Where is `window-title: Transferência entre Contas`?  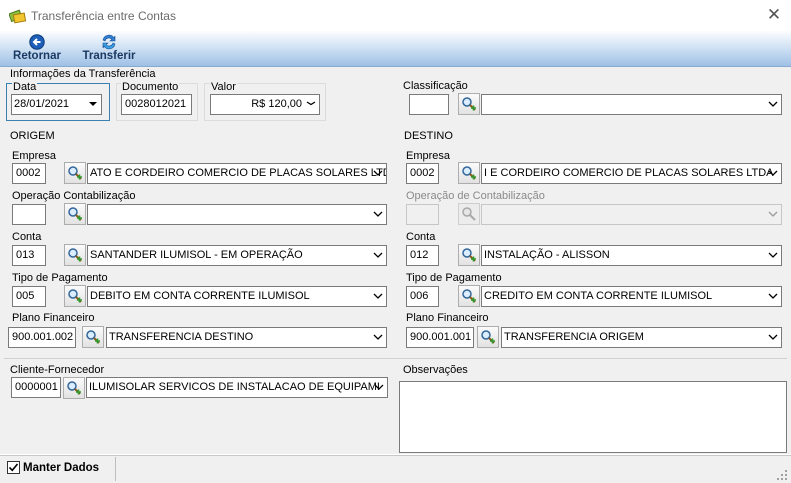
window-title: Transferência entre Contas is located at coordinates (103, 16).